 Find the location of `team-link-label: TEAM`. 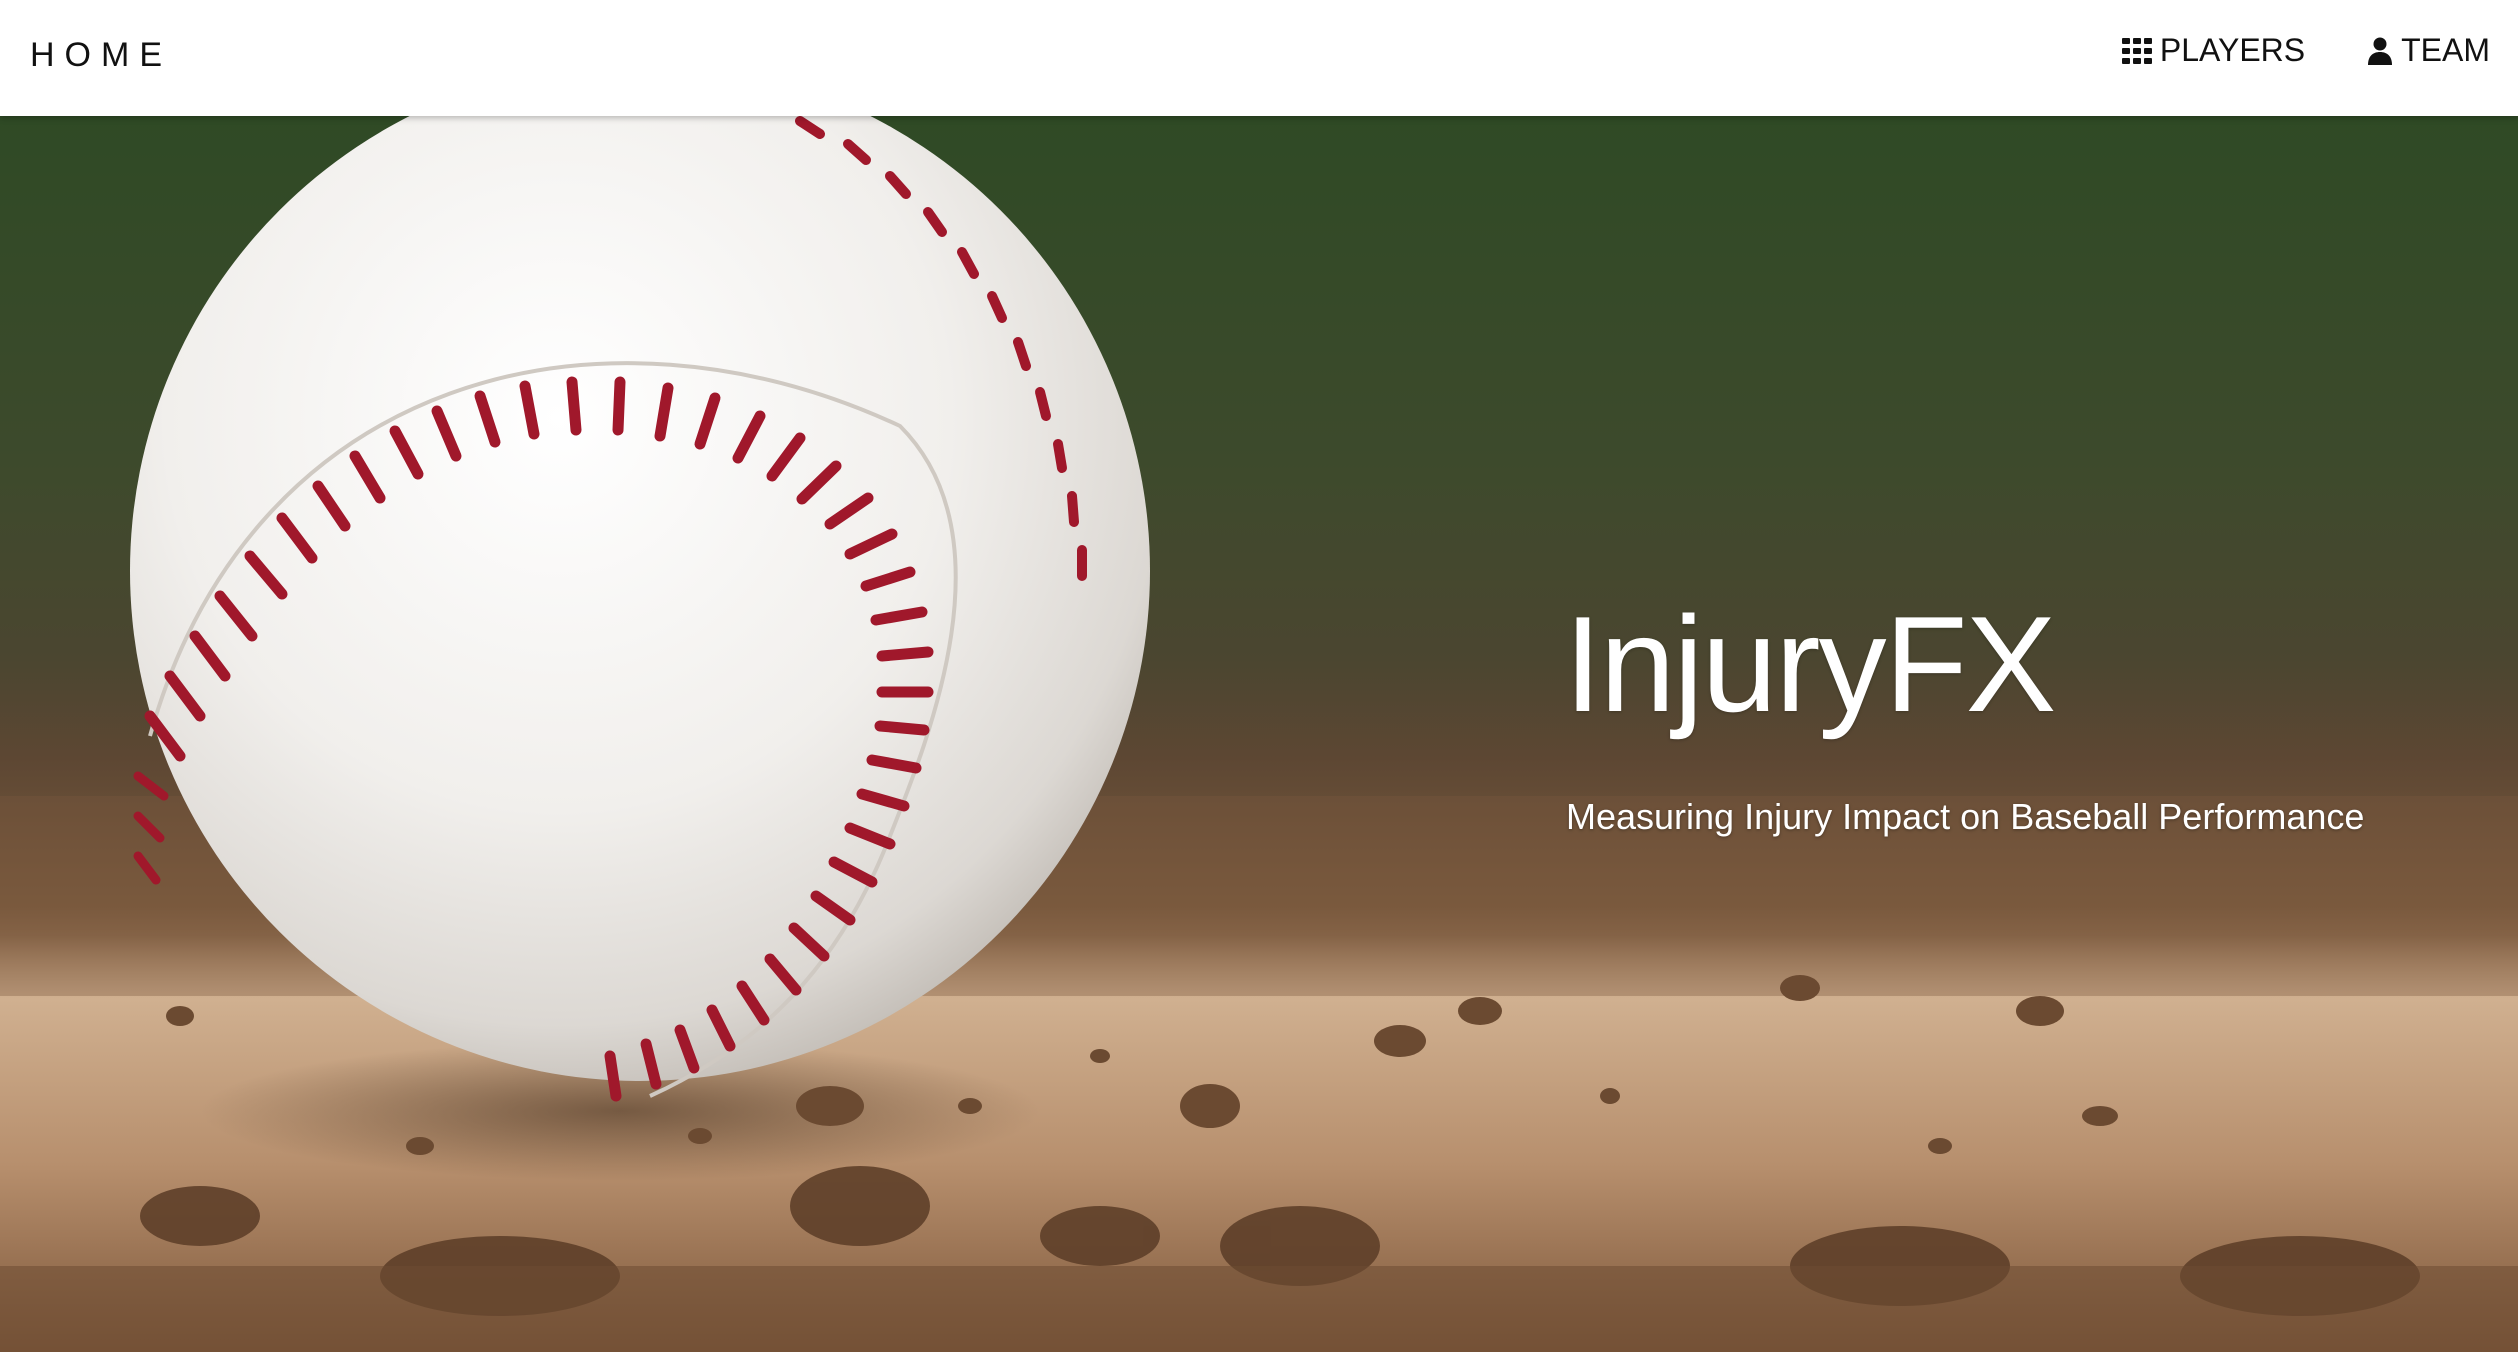

team-link-label: TEAM is located at coordinates (2445, 50).